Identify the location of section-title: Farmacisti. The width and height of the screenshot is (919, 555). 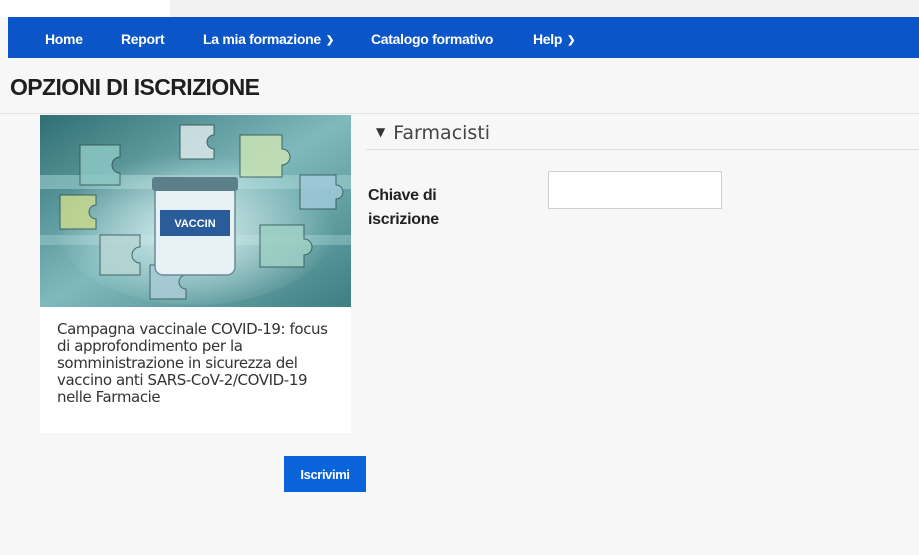
(442, 133).